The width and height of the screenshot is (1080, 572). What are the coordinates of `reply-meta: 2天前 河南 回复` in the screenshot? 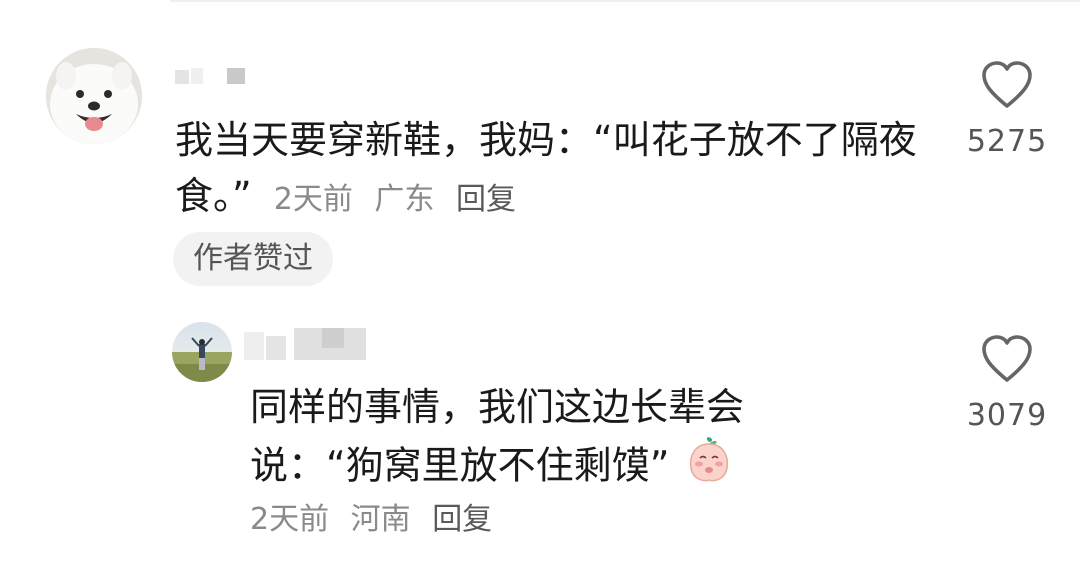 It's located at (377, 516).